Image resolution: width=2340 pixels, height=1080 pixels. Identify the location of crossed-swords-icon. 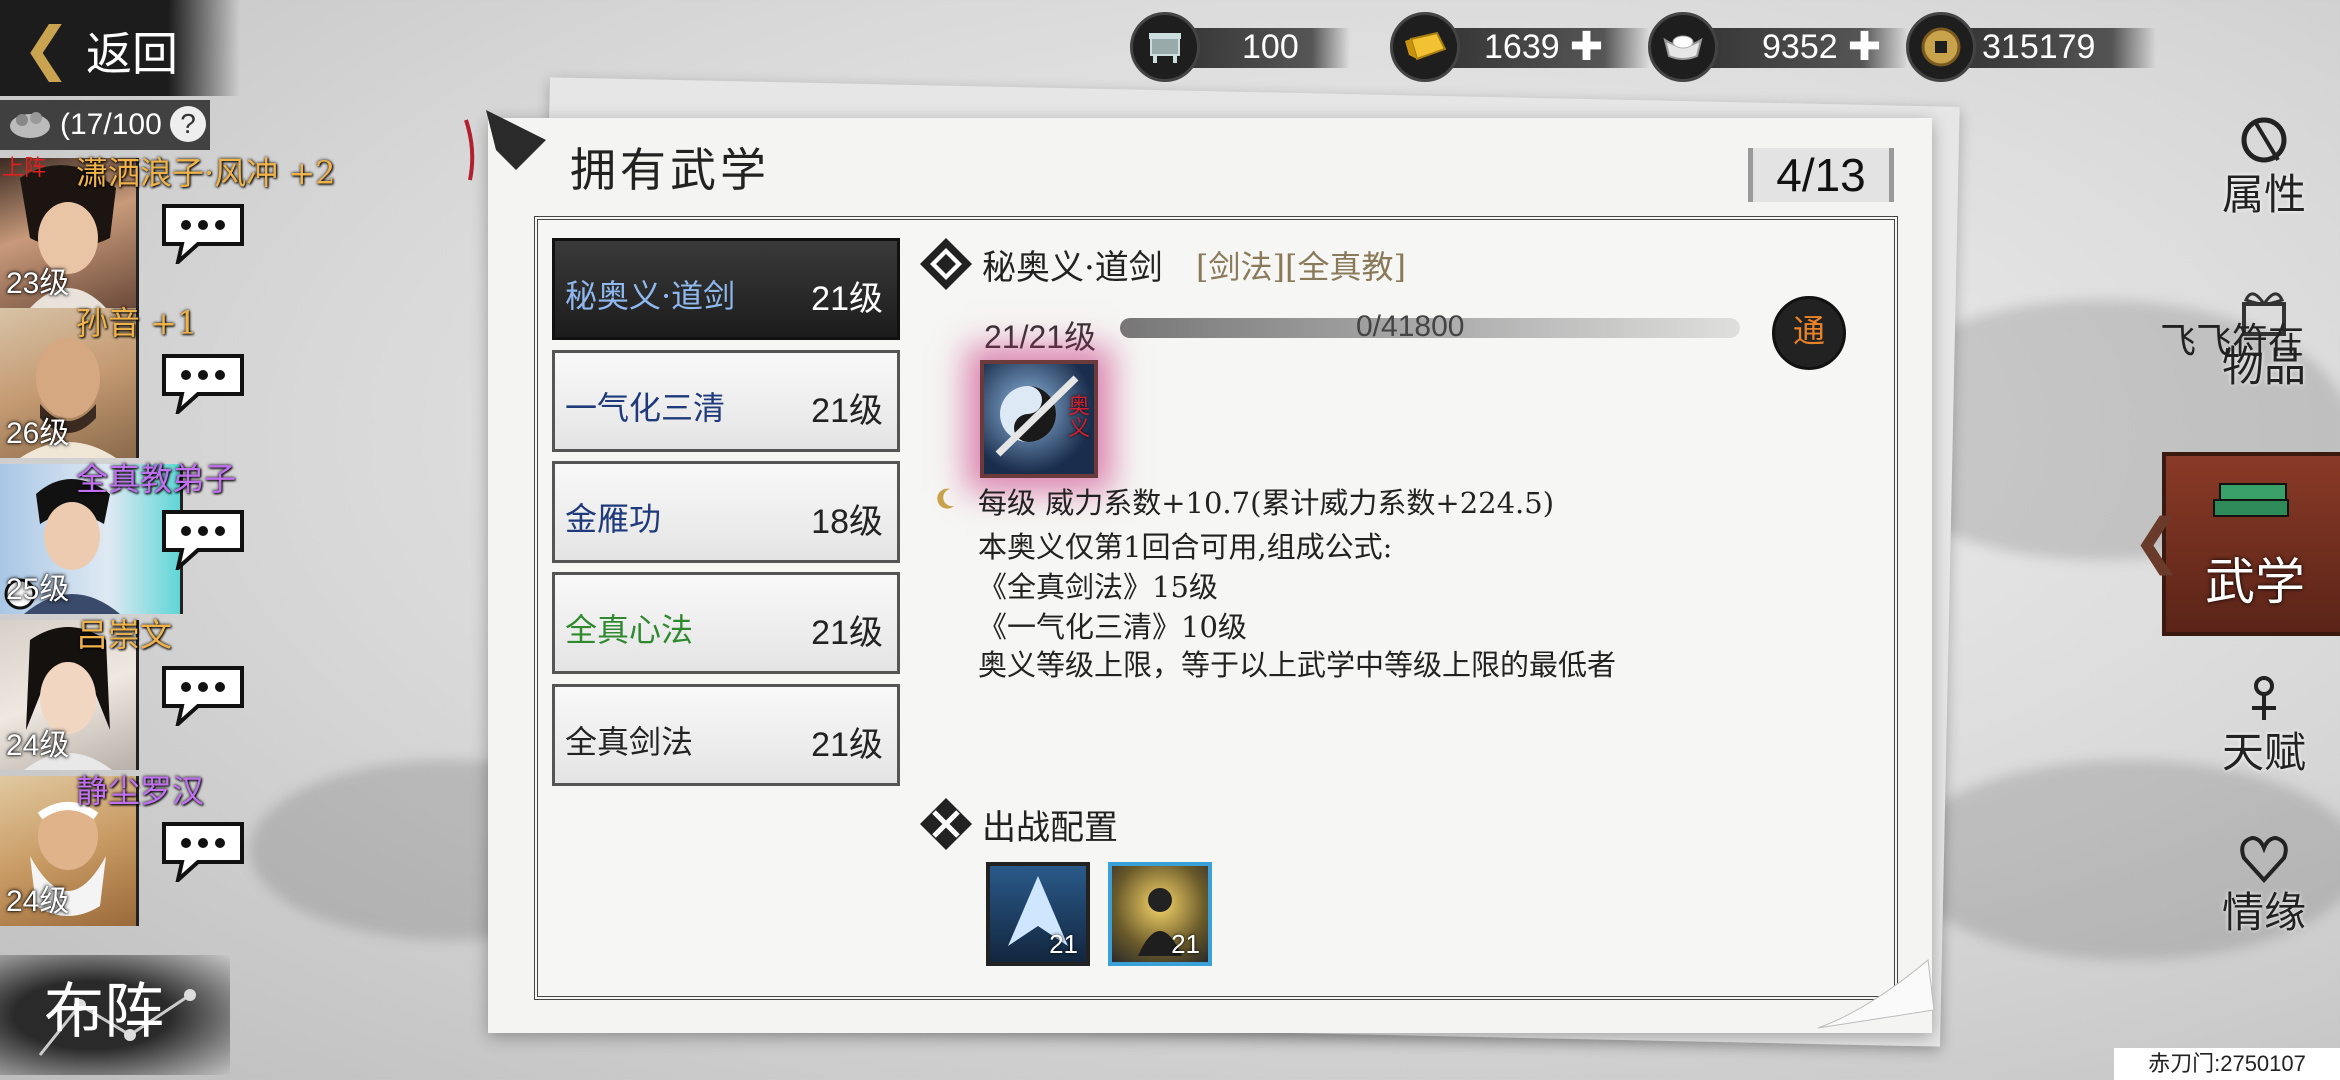
(946, 824).